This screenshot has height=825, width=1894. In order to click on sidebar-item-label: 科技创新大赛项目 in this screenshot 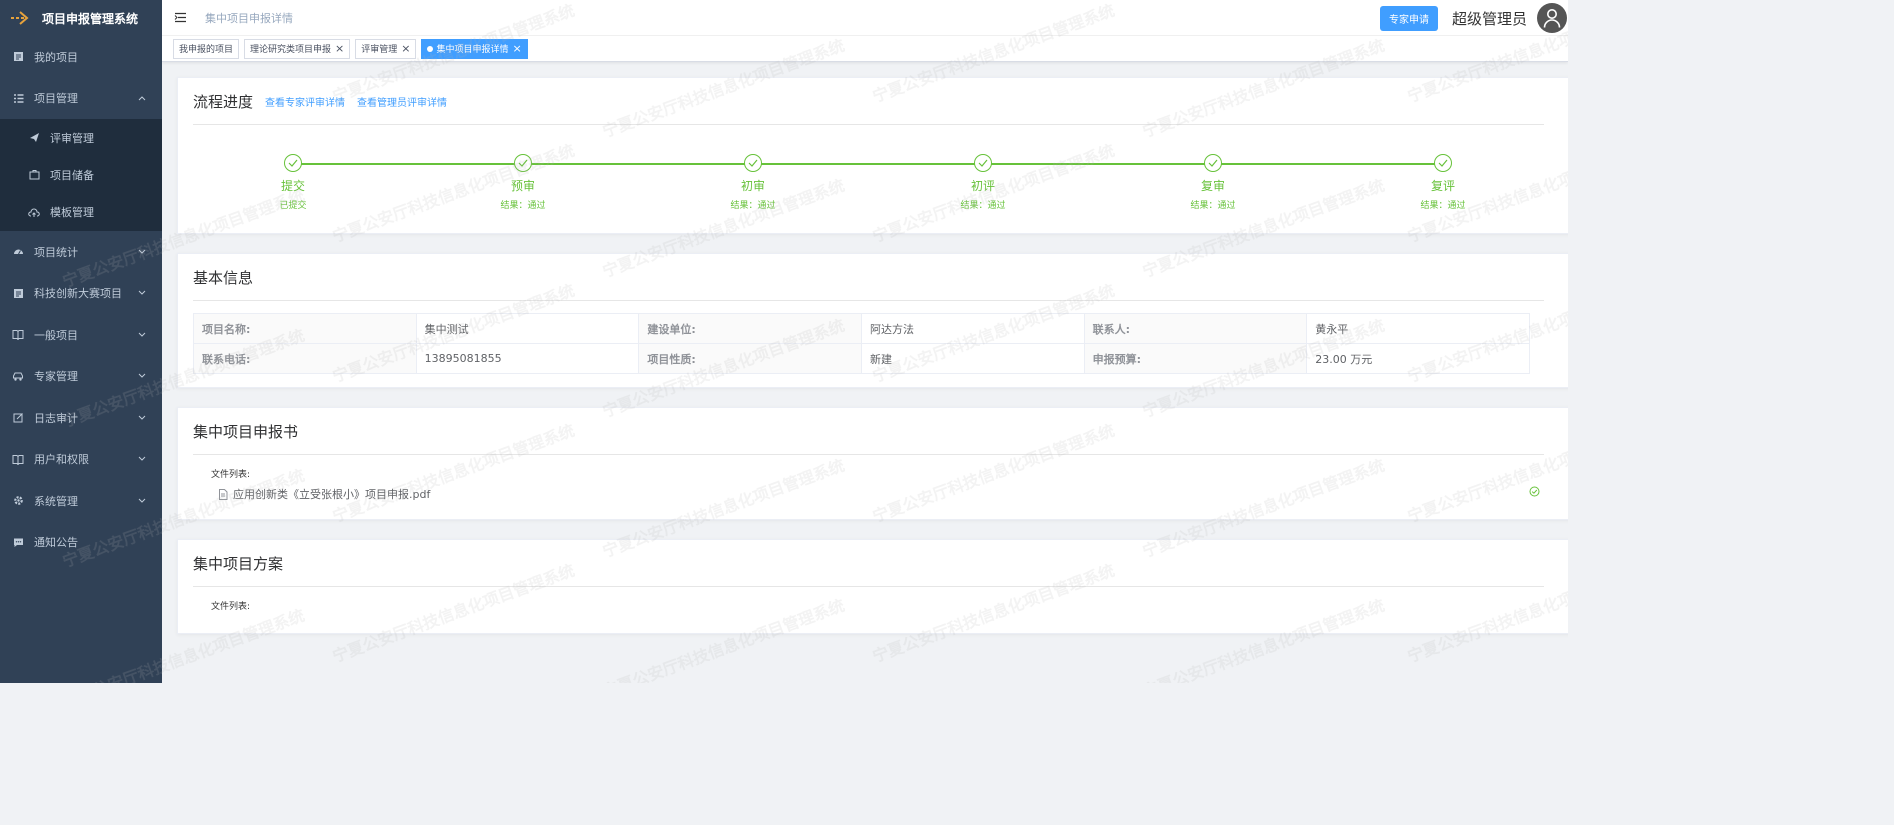, I will do `click(78, 294)`.